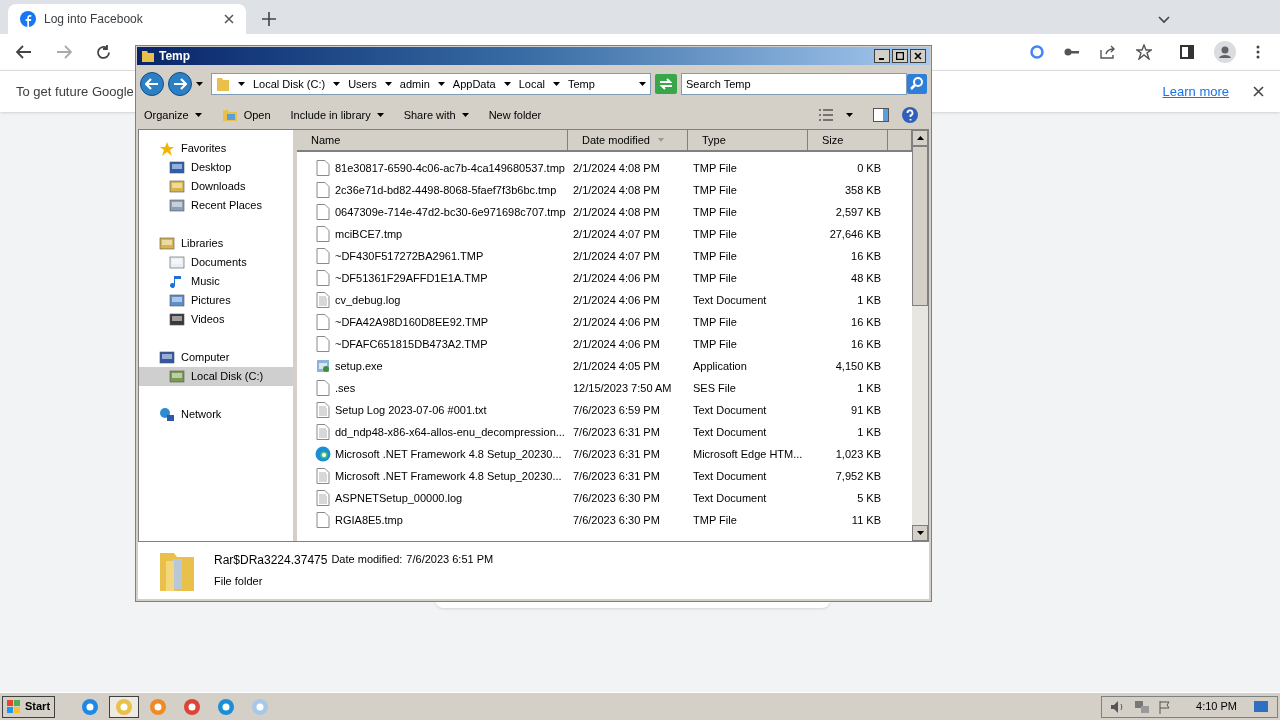  Describe the element at coordinates (920, 533) in the screenshot. I see `scroll-down-icon` at that location.